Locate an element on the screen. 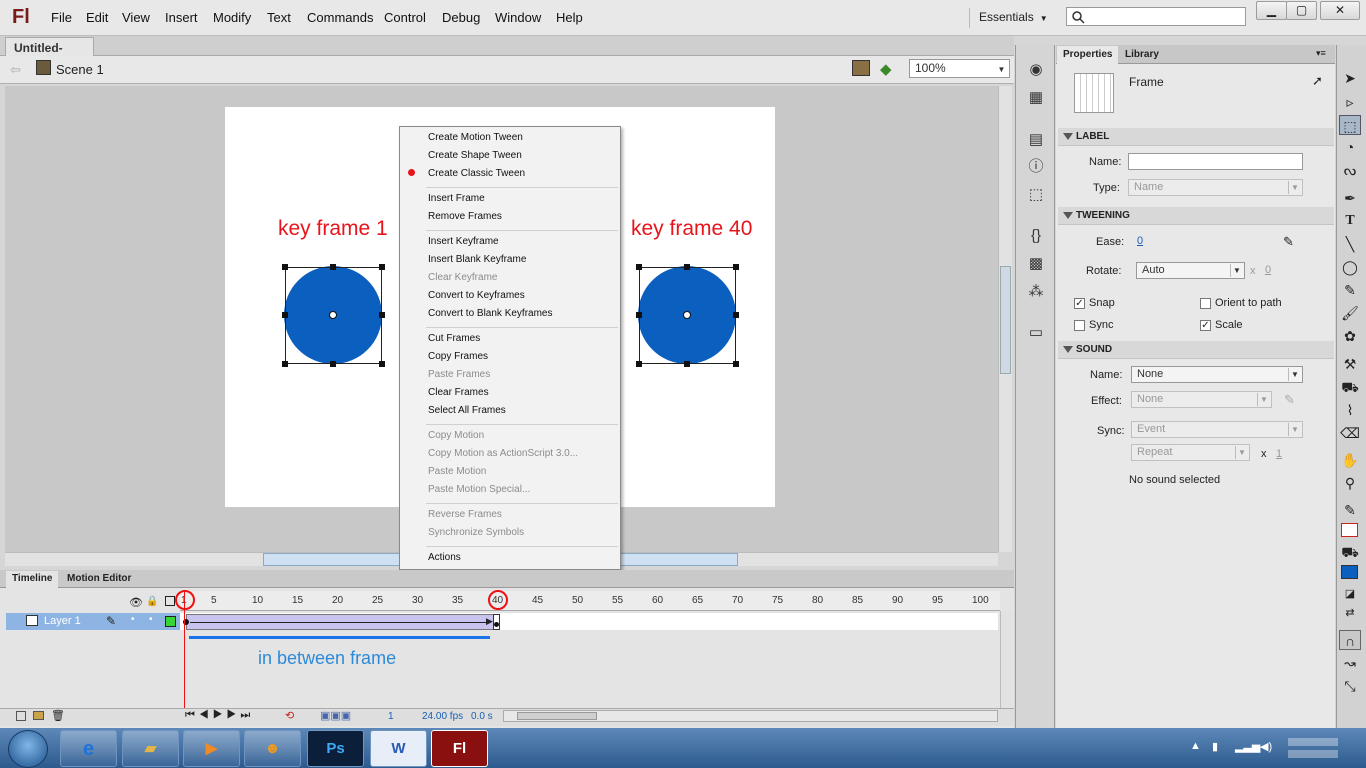 The width and height of the screenshot is (1366, 768). frame-rate: 24.00 fps is located at coordinates (442, 716).